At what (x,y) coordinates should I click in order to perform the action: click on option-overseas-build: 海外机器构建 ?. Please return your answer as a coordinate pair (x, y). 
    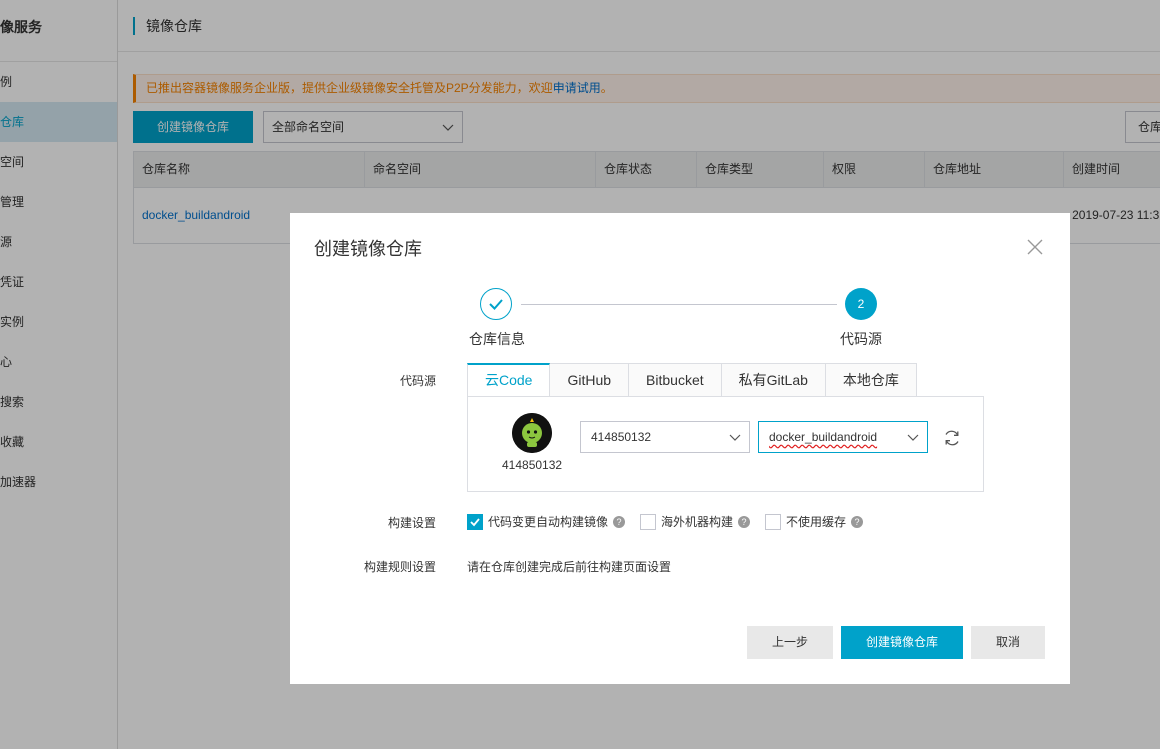
    Looking at the image, I should click on (695, 521).